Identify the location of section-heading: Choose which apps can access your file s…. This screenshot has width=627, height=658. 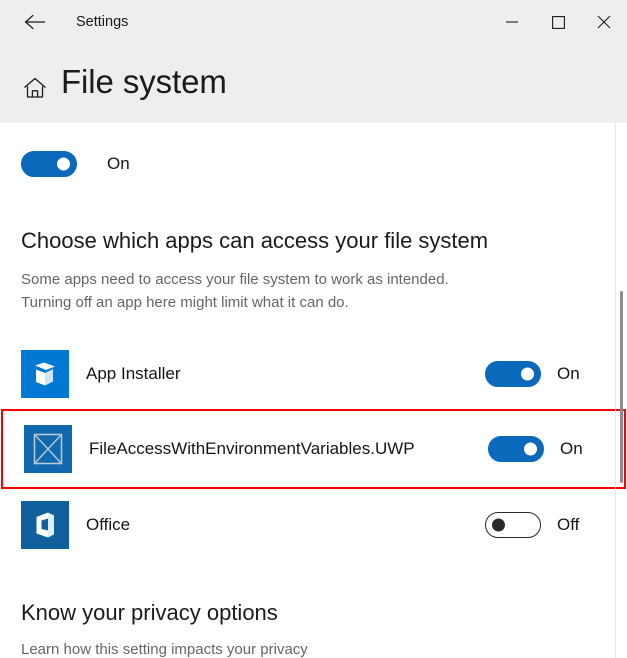
(255, 240).